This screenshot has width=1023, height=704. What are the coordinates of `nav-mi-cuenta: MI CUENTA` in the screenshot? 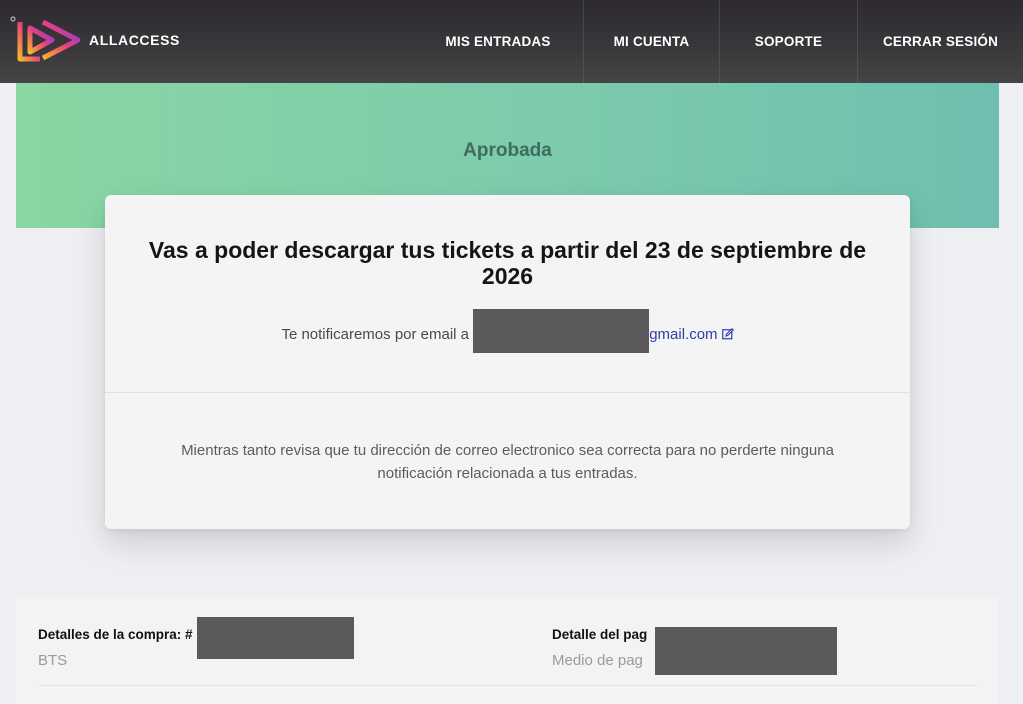 It's located at (651, 41).